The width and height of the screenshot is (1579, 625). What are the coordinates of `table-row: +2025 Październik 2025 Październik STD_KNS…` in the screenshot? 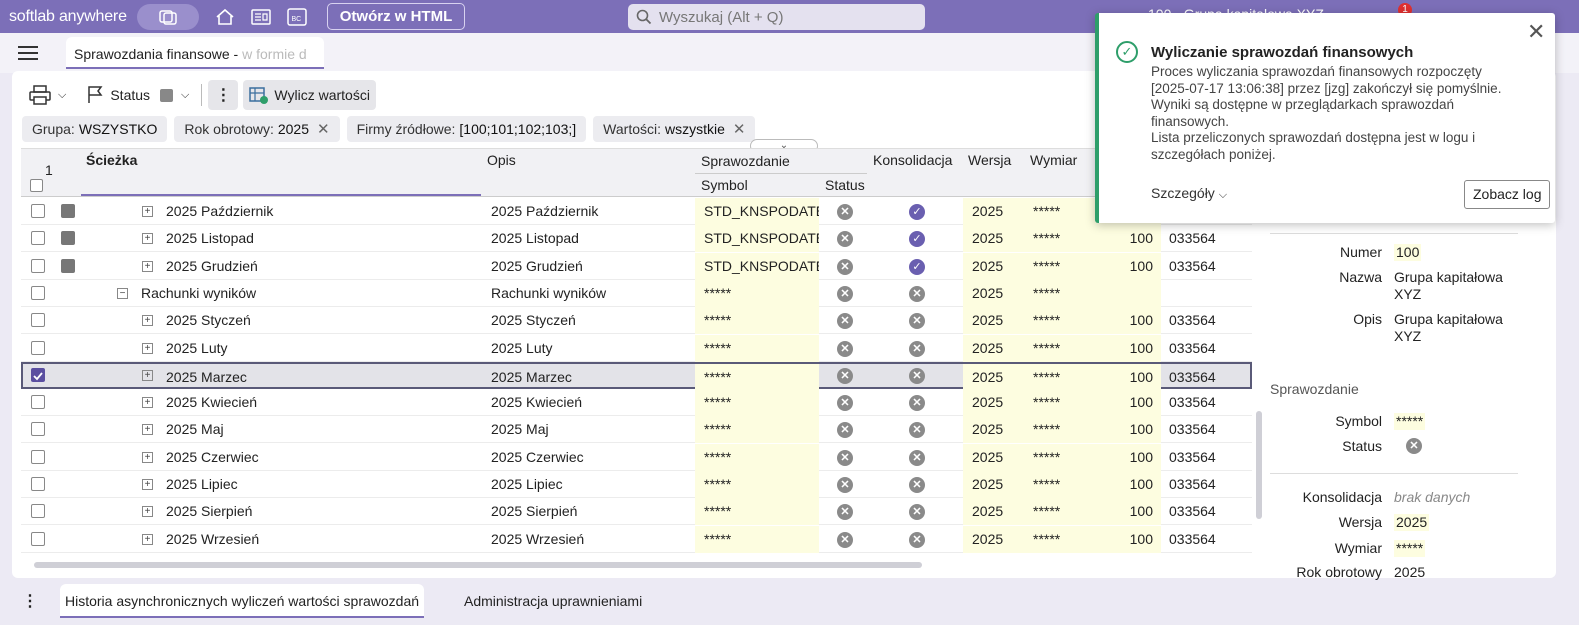 It's located at (636, 211).